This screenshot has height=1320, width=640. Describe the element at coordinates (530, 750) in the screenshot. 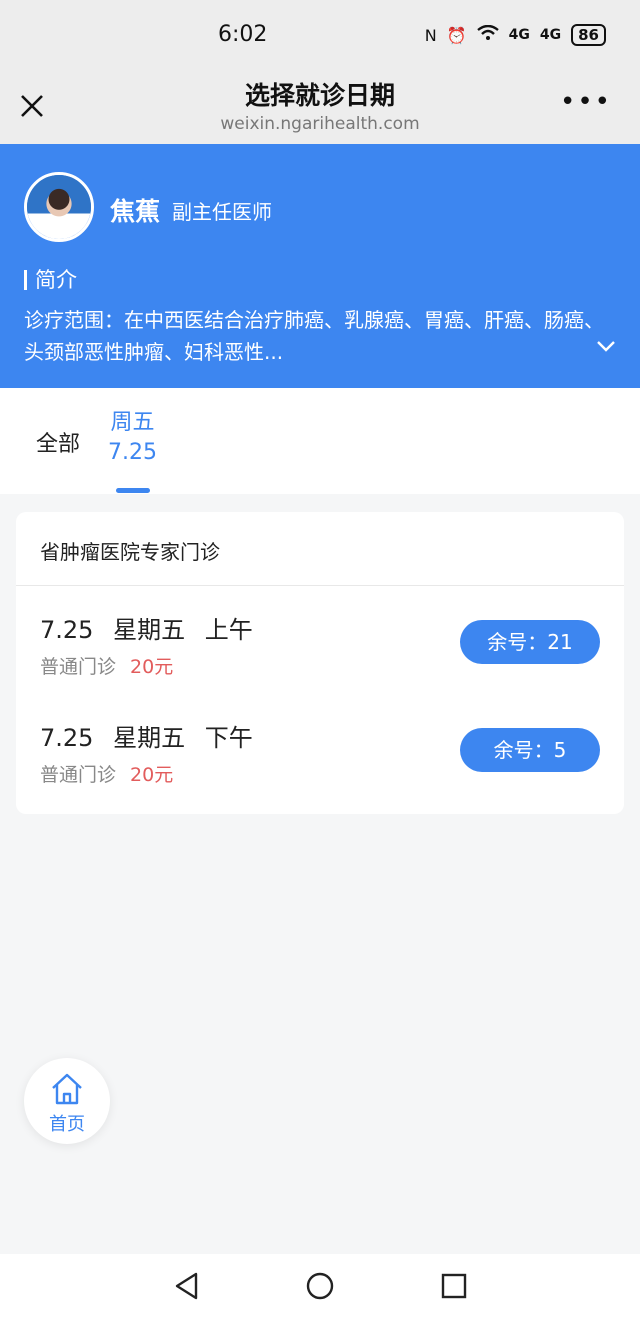

I see `remaining-button: 余号：5` at that location.